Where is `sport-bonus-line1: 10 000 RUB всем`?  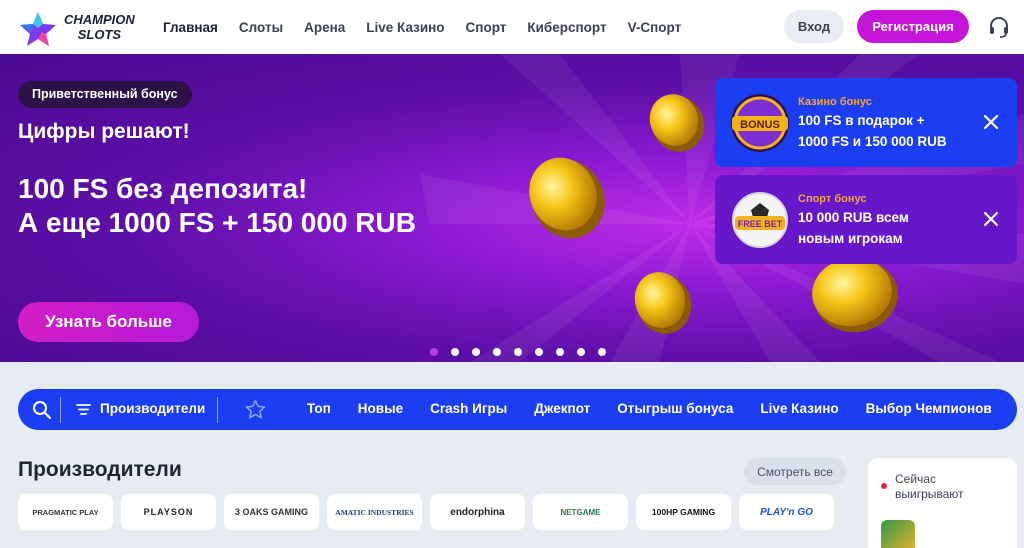
sport-bonus-line1: 10 000 RUB всем is located at coordinates (853, 217).